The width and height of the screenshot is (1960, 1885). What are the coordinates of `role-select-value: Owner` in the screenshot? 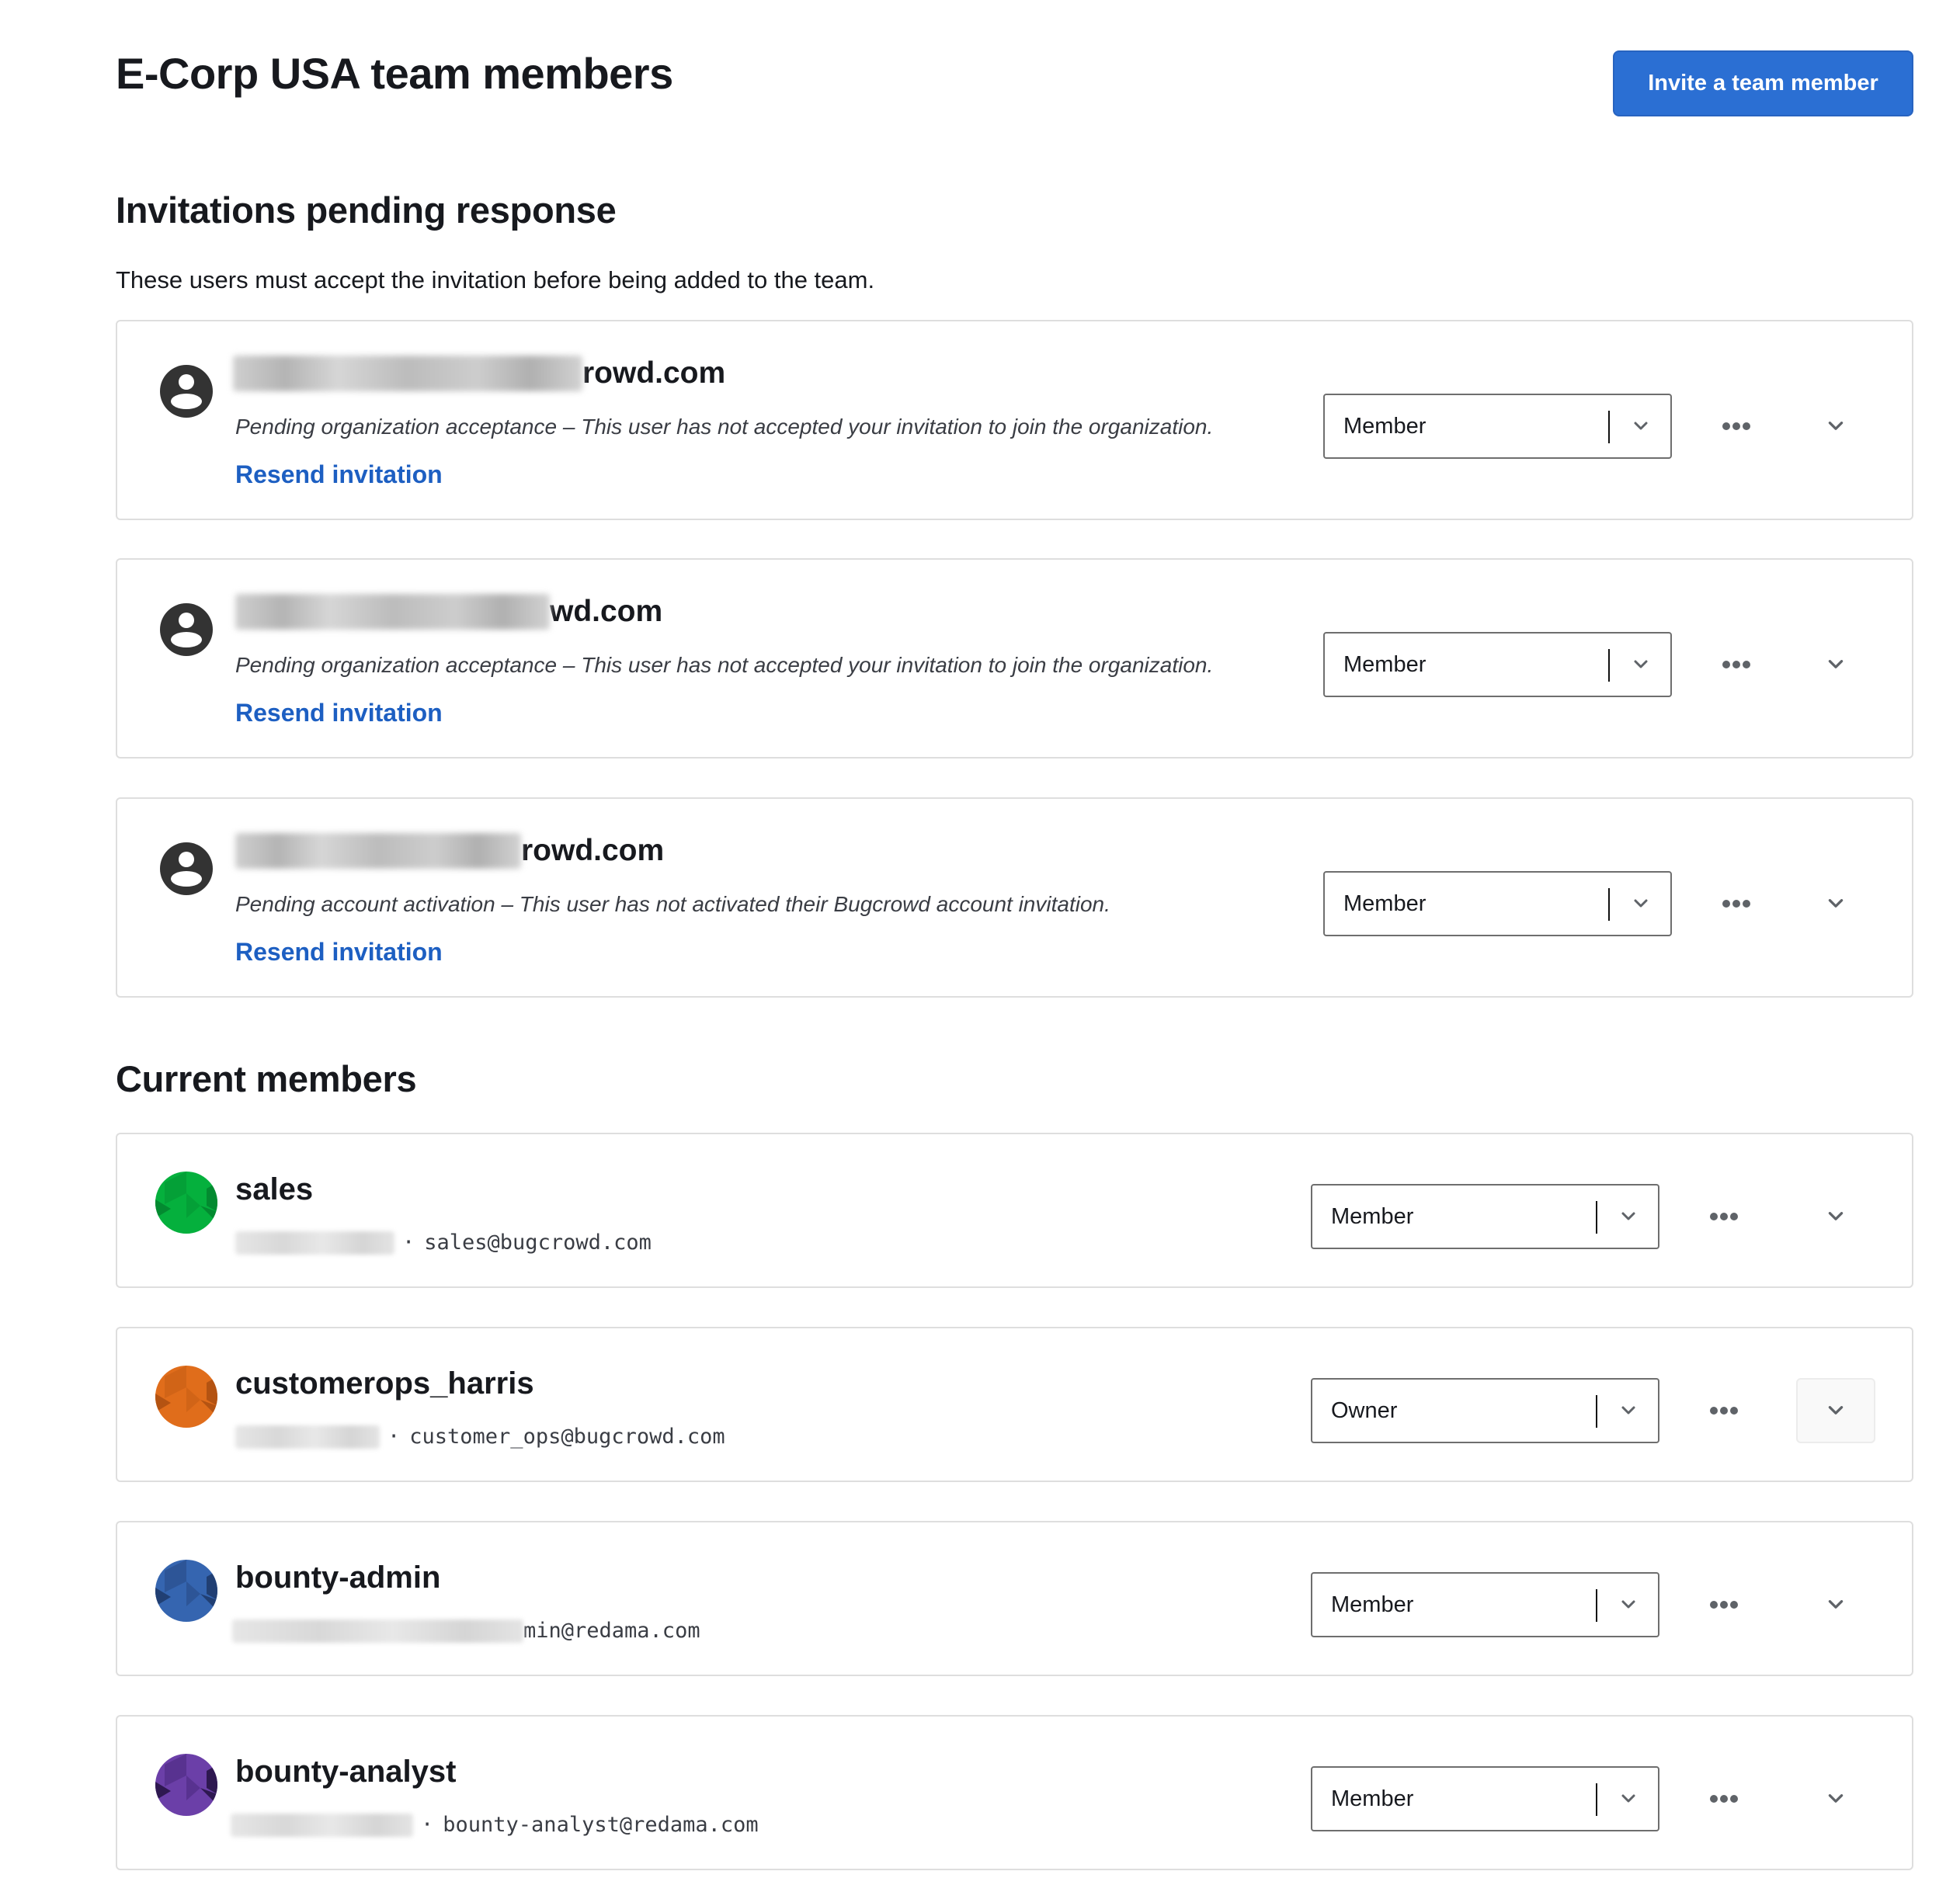 It's located at (1364, 1410).